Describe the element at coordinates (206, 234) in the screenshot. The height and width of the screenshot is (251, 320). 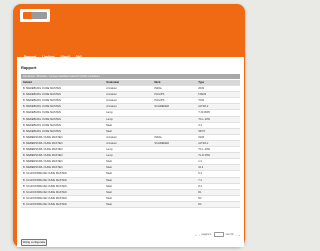
I see `page-label: pagina 1` at that location.